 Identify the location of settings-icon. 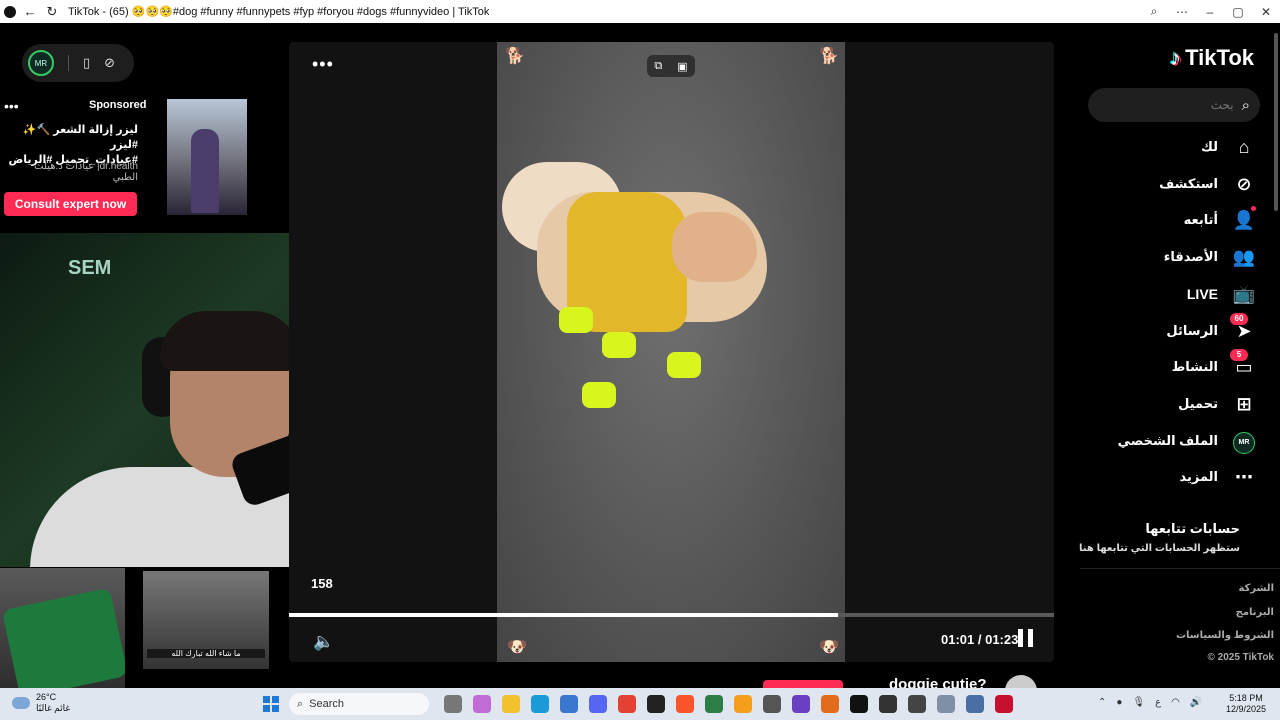
(946, 704).